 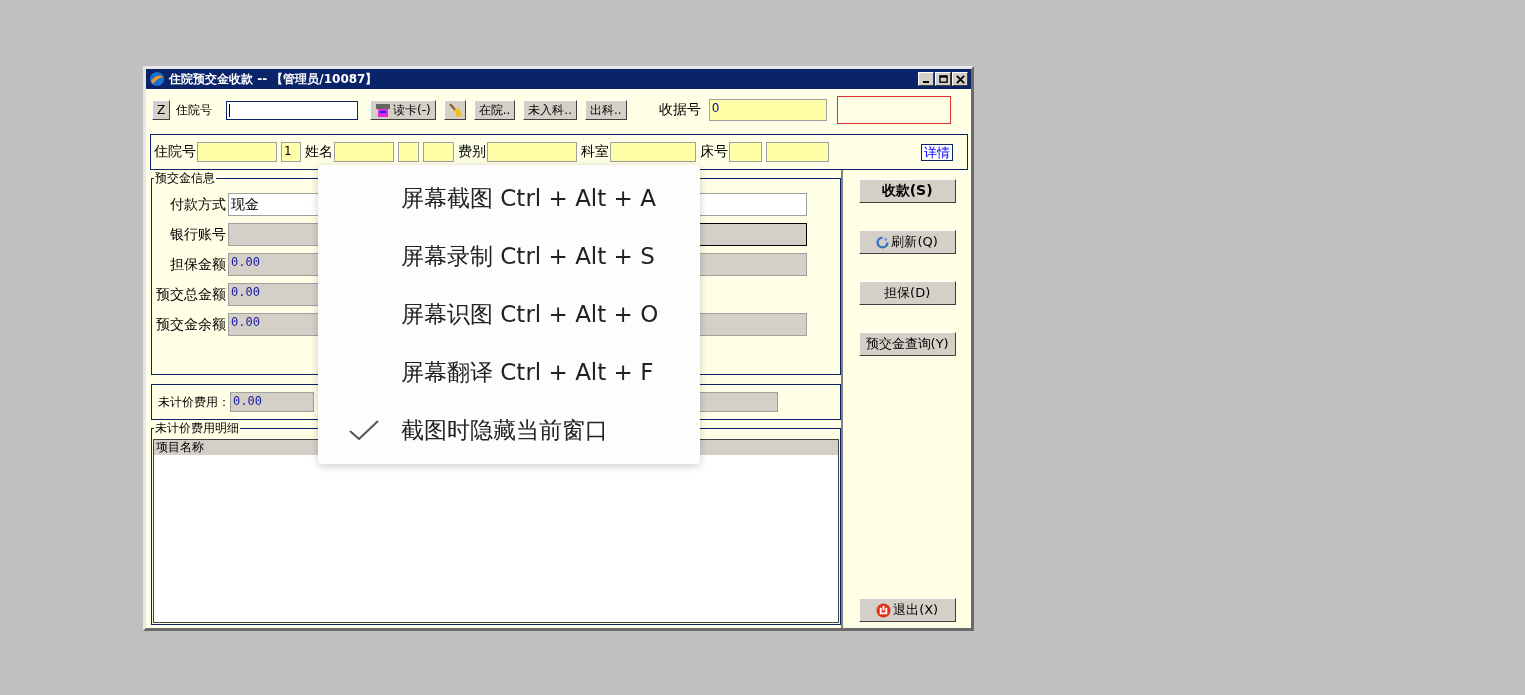 What do you see at coordinates (403, 110) in the screenshot?
I see `read-card-button: 读卡(-)` at bounding box center [403, 110].